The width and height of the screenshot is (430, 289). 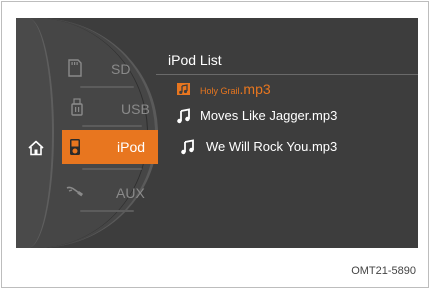 I want to click on source-item-sd: SD, so click(x=110, y=68).